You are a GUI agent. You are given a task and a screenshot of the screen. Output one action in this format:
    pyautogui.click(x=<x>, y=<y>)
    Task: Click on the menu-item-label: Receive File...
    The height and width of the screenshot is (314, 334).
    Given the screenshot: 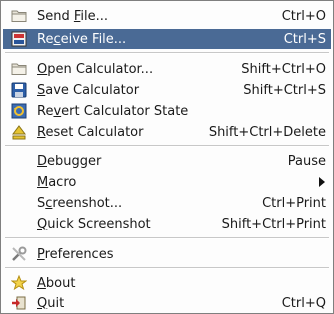 What is the action you would take?
    pyautogui.click(x=82, y=39)
    